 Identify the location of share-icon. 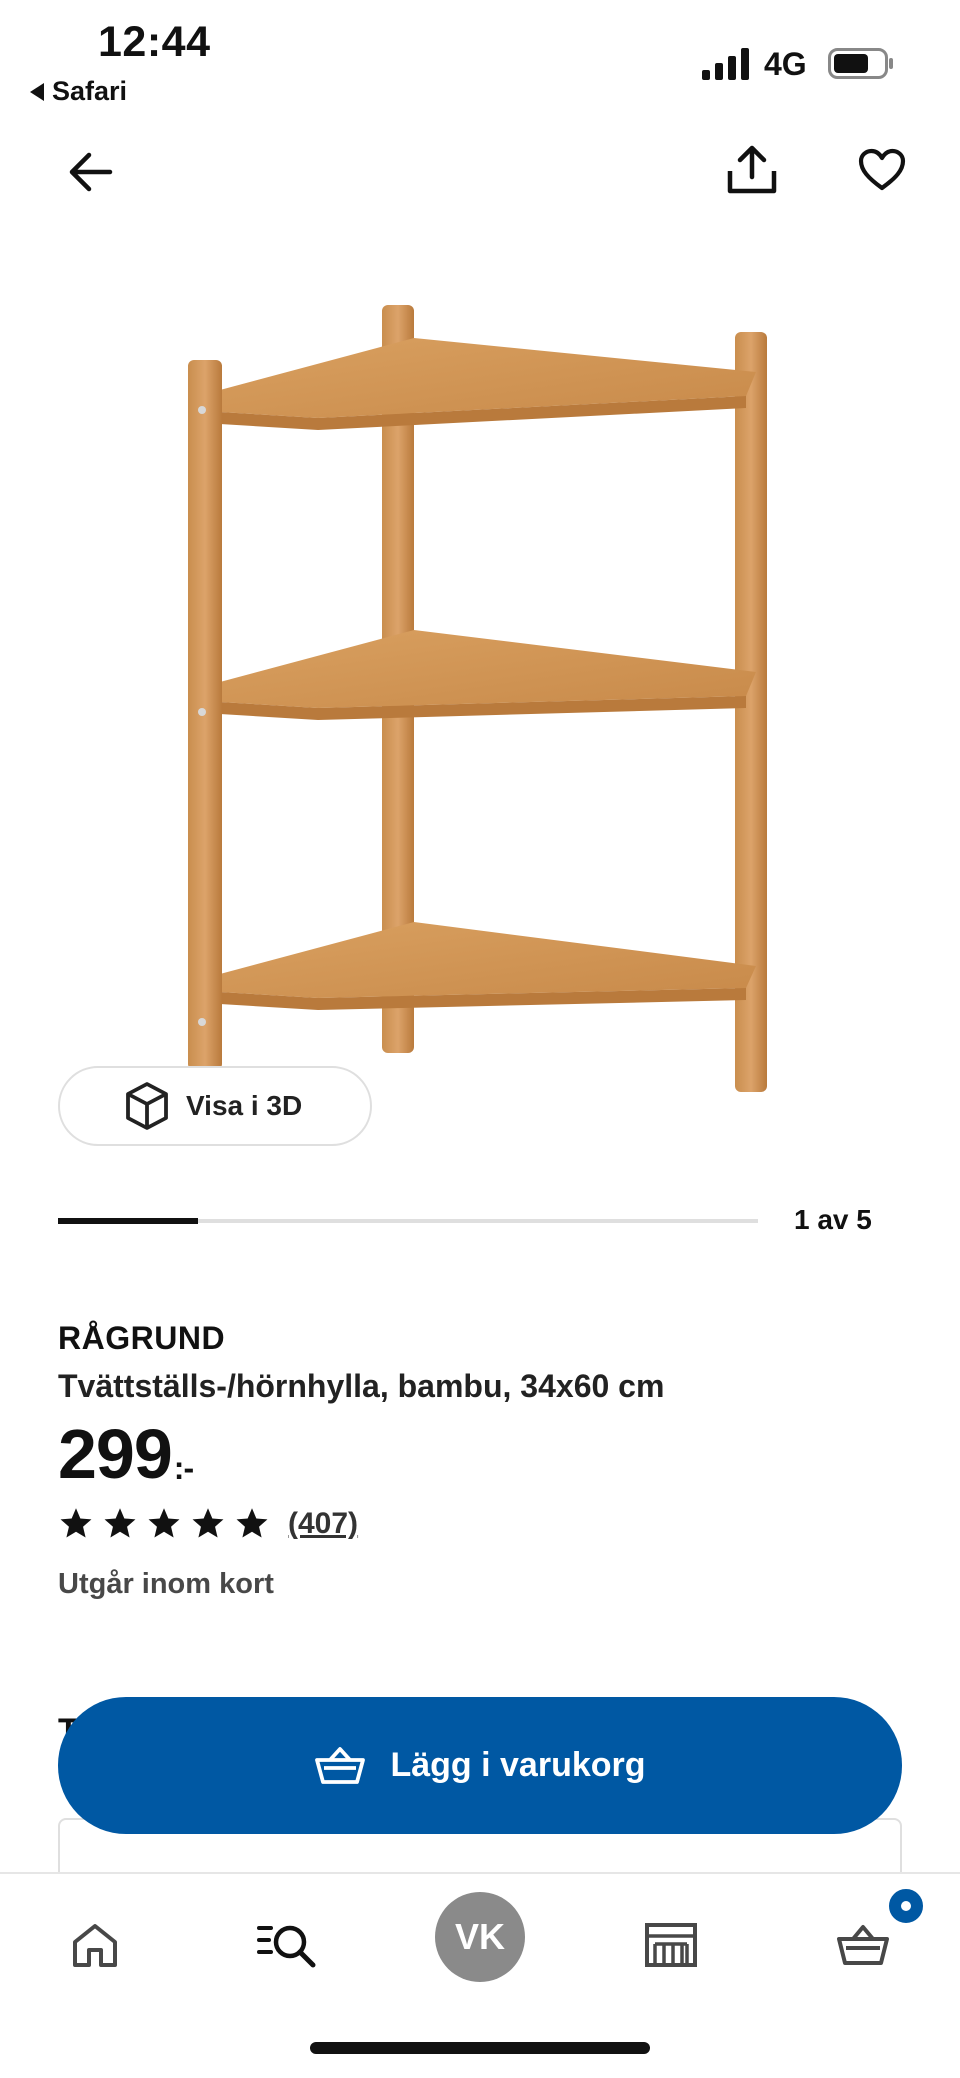
(752, 169).